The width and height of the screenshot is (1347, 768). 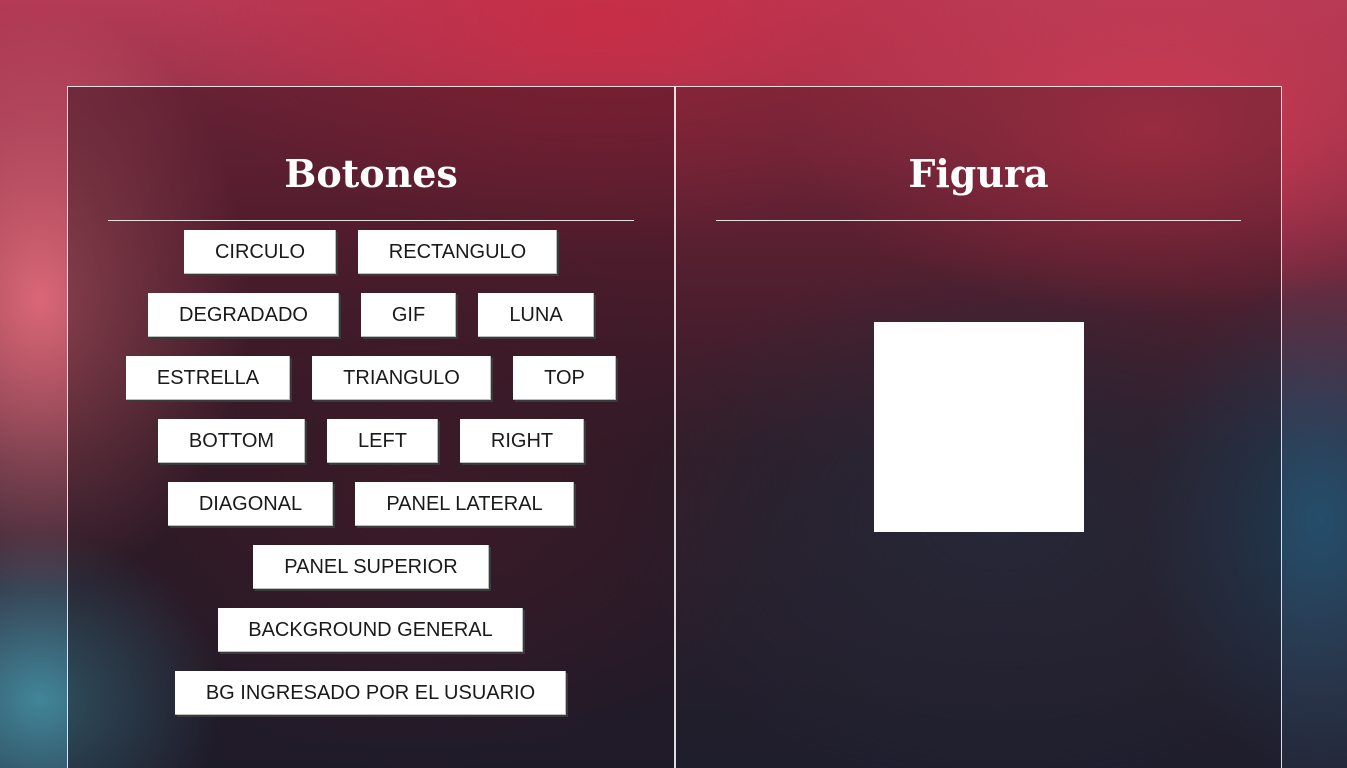 What do you see at coordinates (371, 567) in the screenshot?
I see `panel-superior-button: PANEL SUPERIOR` at bounding box center [371, 567].